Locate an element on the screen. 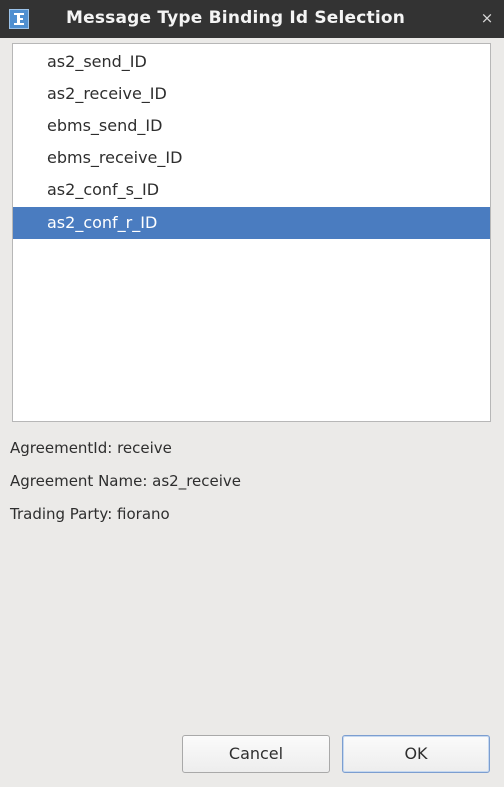 This screenshot has width=504, height=787. ok-button: OK is located at coordinates (416, 754).